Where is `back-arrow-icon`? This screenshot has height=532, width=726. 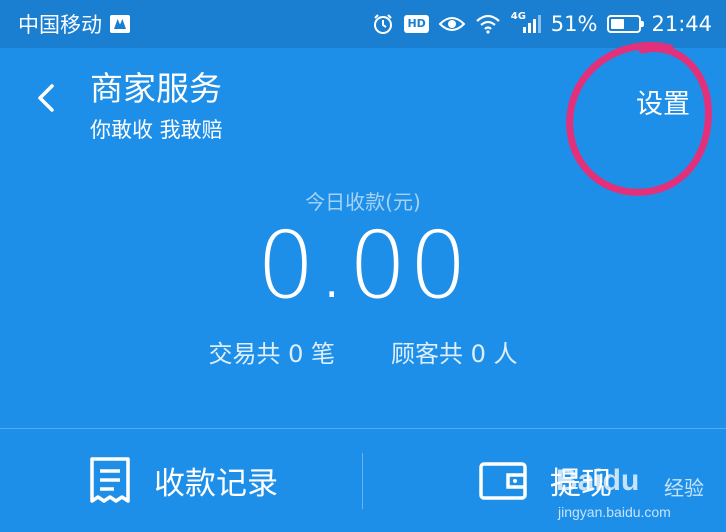
back-arrow-icon is located at coordinates (48, 98).